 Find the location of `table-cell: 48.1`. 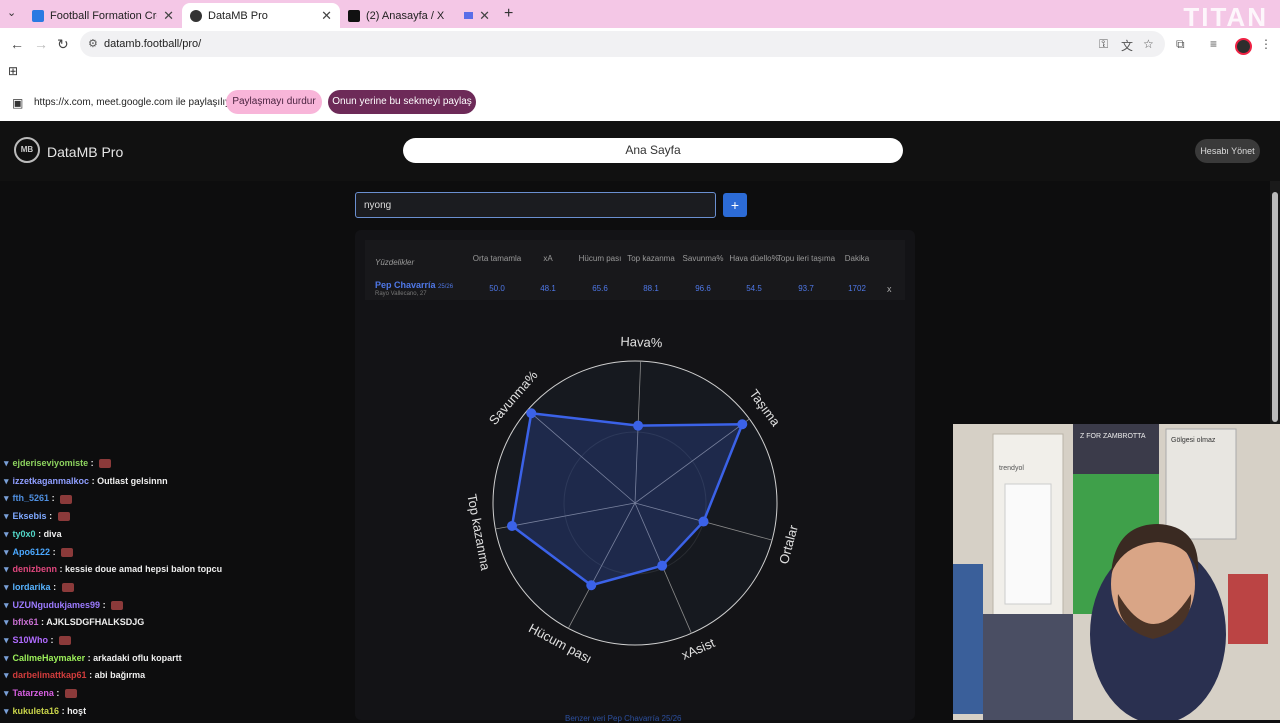

table-cell: 48.1 is located at coordinates (548, 288).